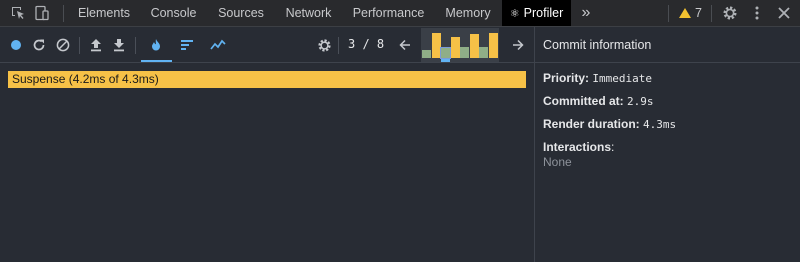 The image size is (800, 262). What do you see at coordinates (589, 124) in the screenshot?
I see `render-duration-label: Render duration` at bounding box center [589, 124].